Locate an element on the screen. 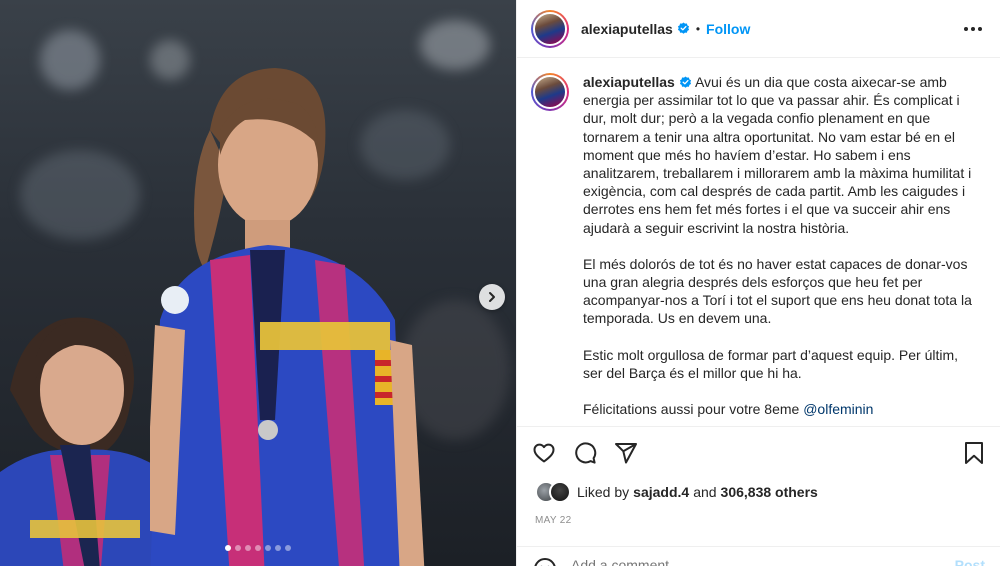 The height and width of the screenshot is (566, 1000). mention-link: @olfeminin is located at coordinates (838, 409).